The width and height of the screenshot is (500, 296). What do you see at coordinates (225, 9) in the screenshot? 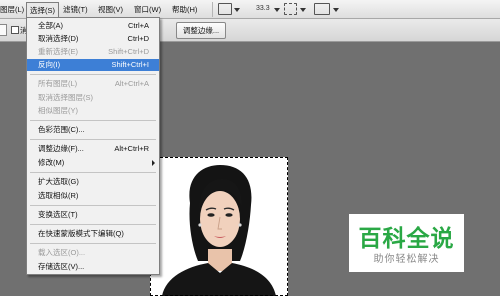
I see `screen-mode-icon` at bounding box center [225, 9].